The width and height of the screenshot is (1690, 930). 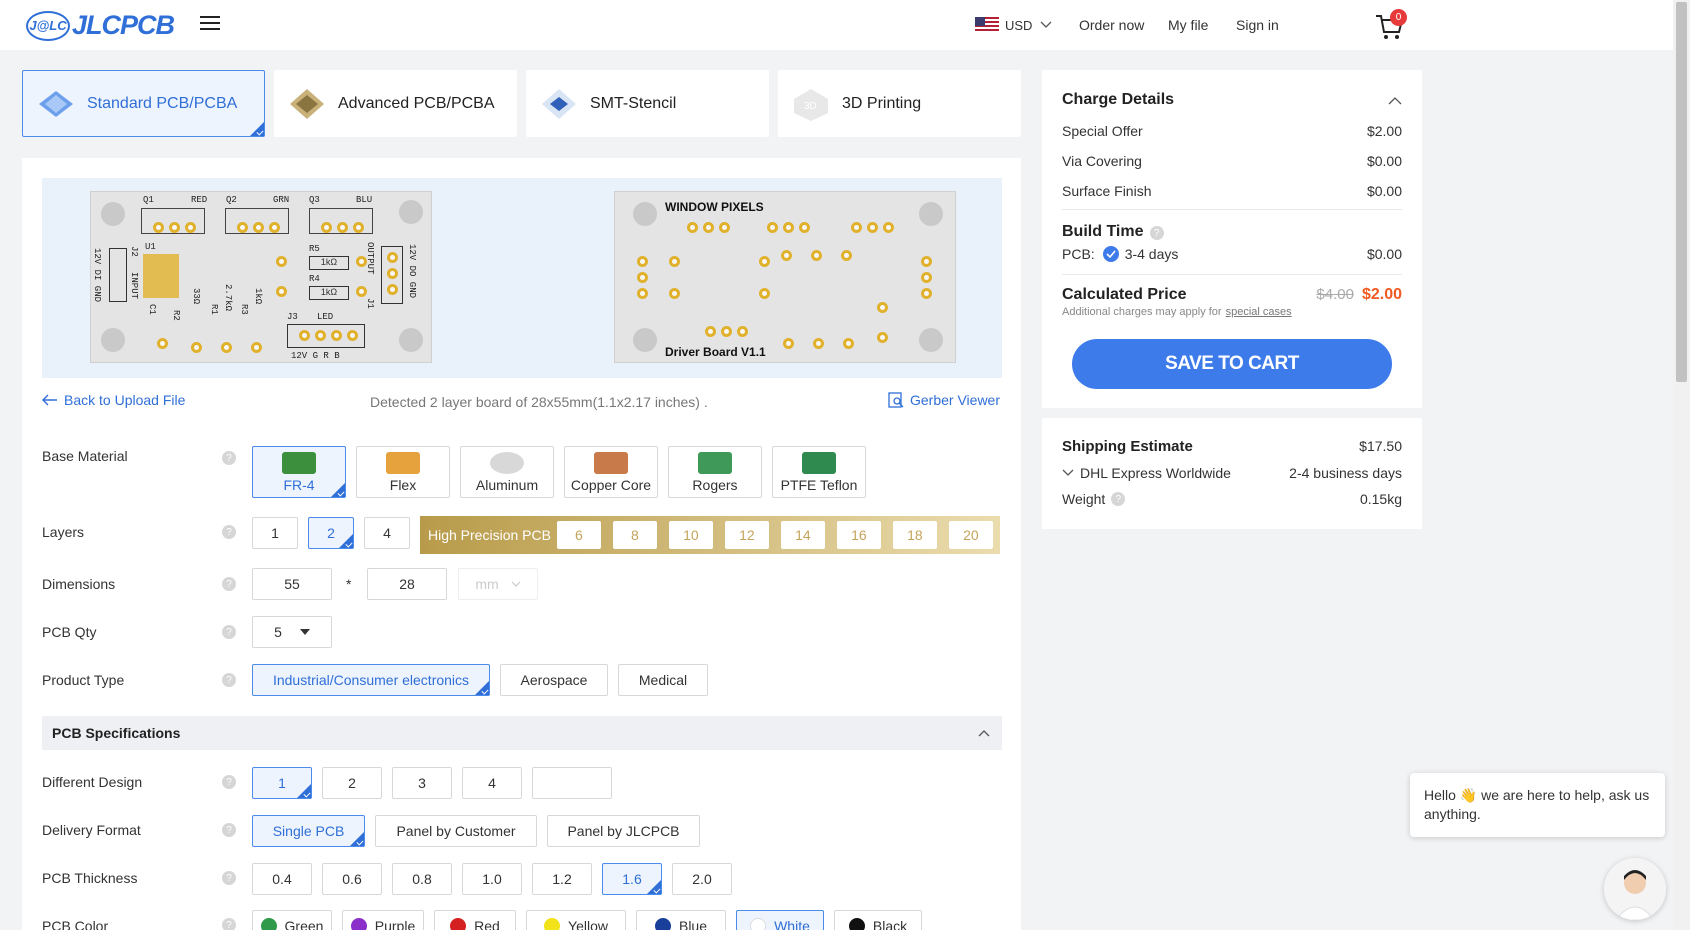 I want to click on chevron-up-icon, so click(x=1395, y=100).